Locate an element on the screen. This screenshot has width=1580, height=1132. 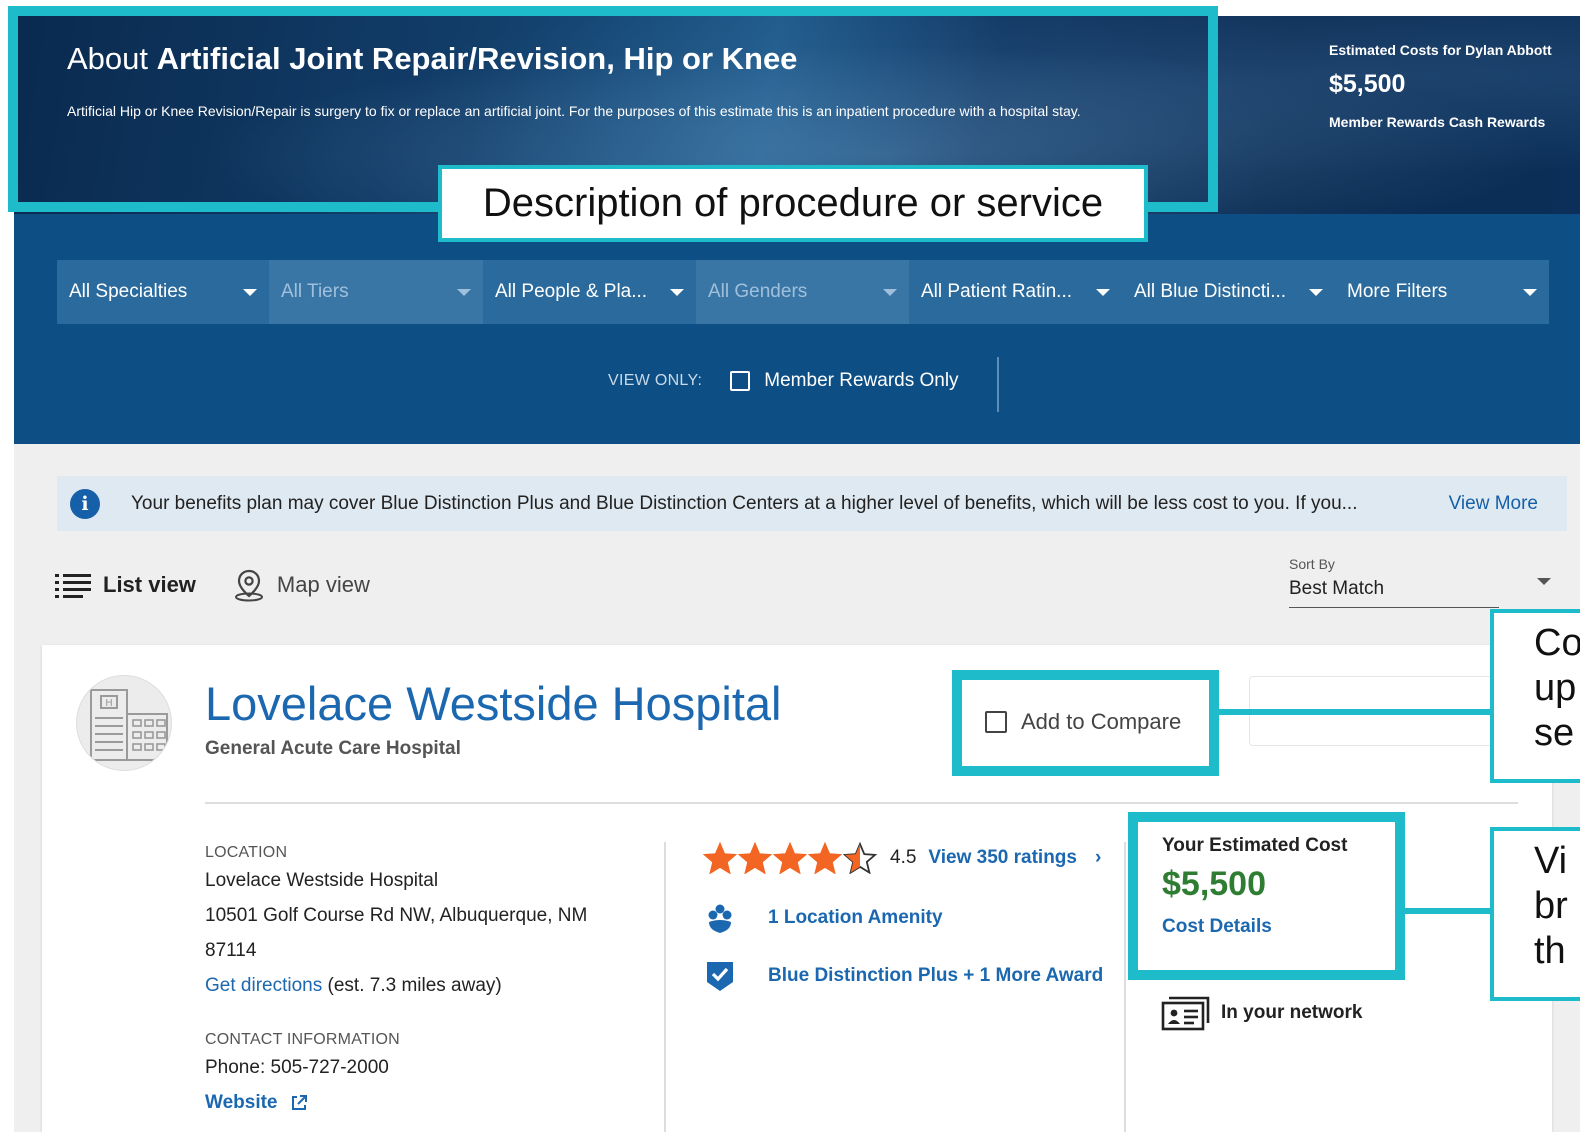
svg-text: H is located at coordinates (109, 703).